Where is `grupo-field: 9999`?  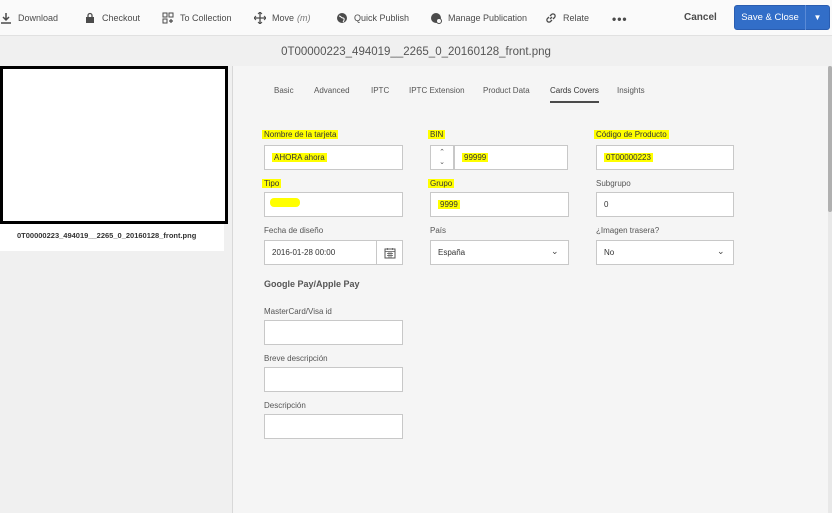
grupo-field: 9999 is located at coordinates (499, 204).